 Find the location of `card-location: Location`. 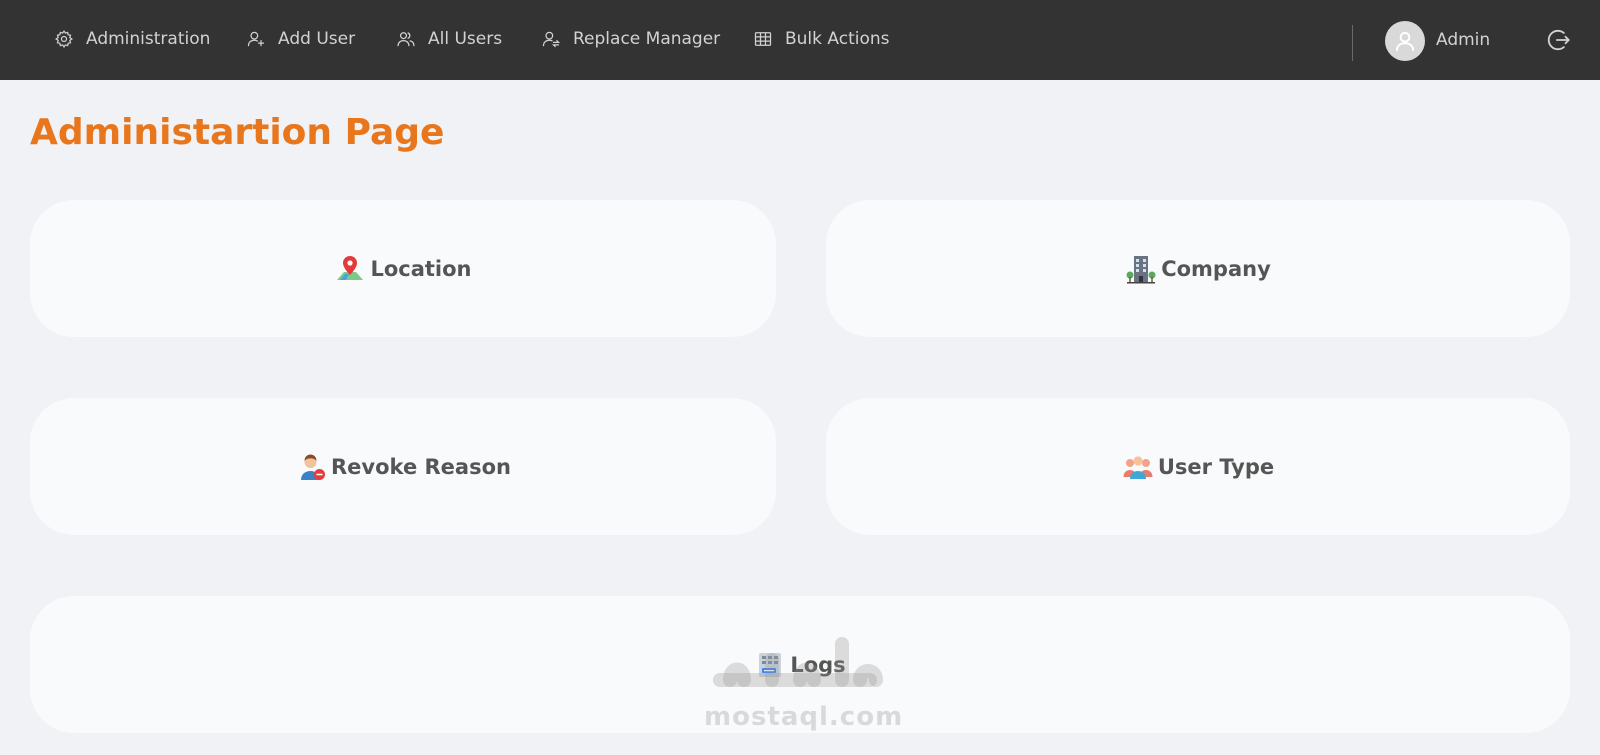

card-location: Location is located at coordinates (403, 268).